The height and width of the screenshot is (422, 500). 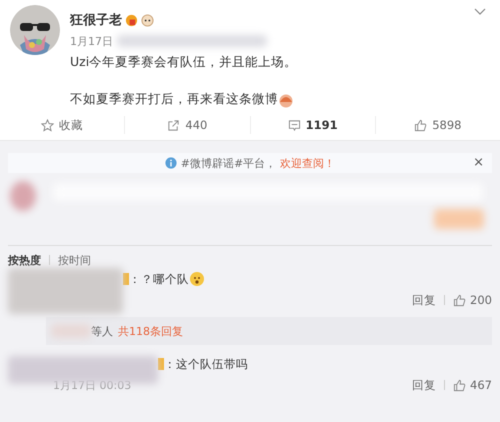 I want to click on action-button: 5898, so click(x=437, y=125).